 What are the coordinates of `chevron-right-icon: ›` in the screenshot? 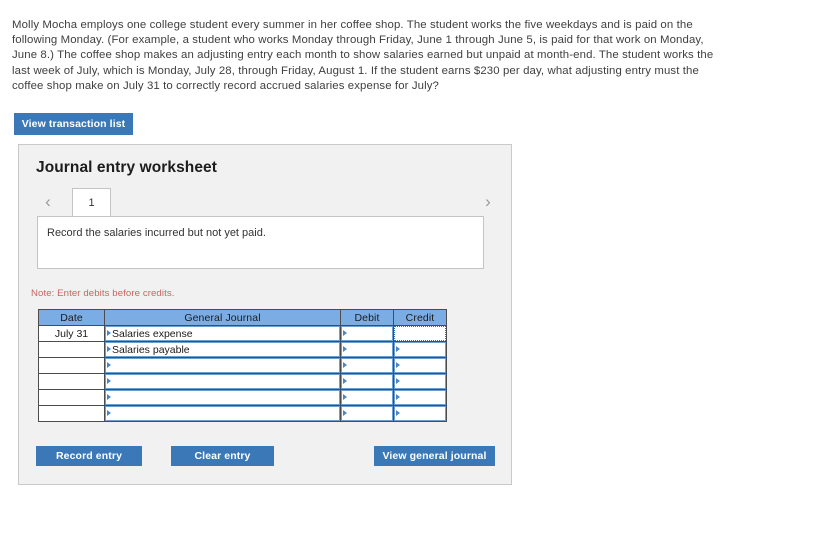 It's located at (488, 202).